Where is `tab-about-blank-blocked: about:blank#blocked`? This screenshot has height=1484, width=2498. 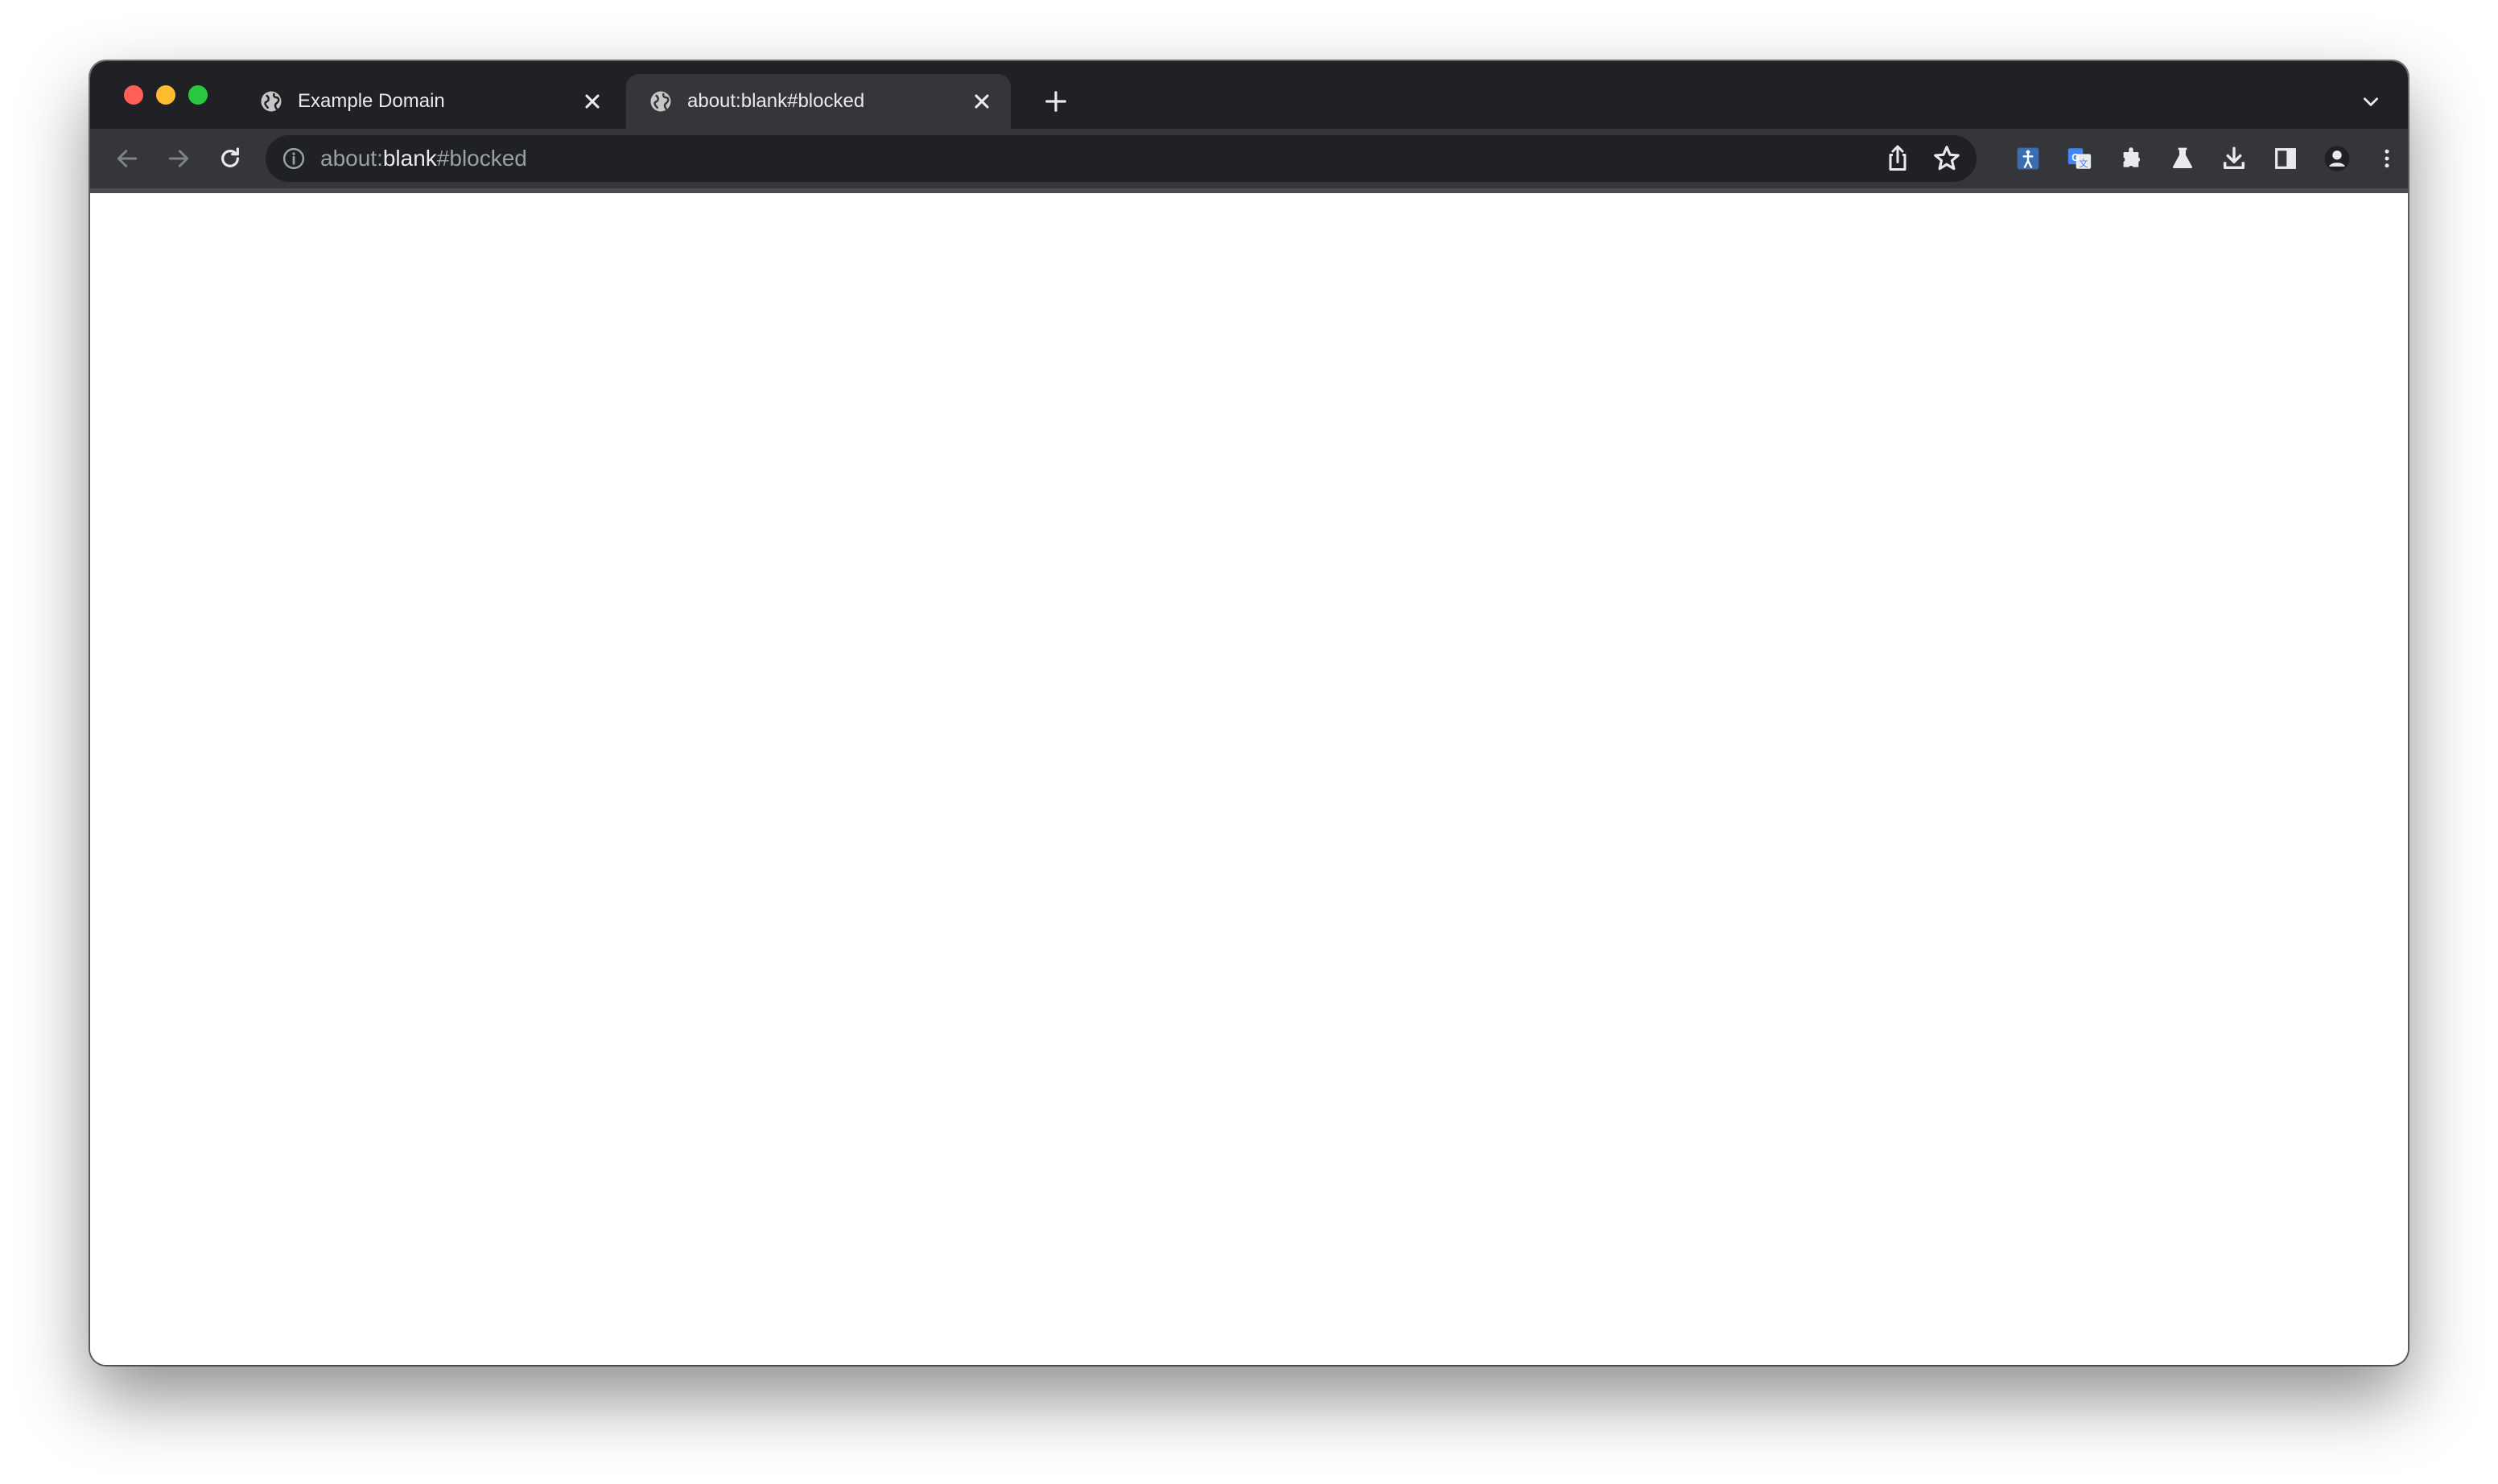
tab-about-blank-blocked: about:blank#blocked is located at coordinates (819, 101).